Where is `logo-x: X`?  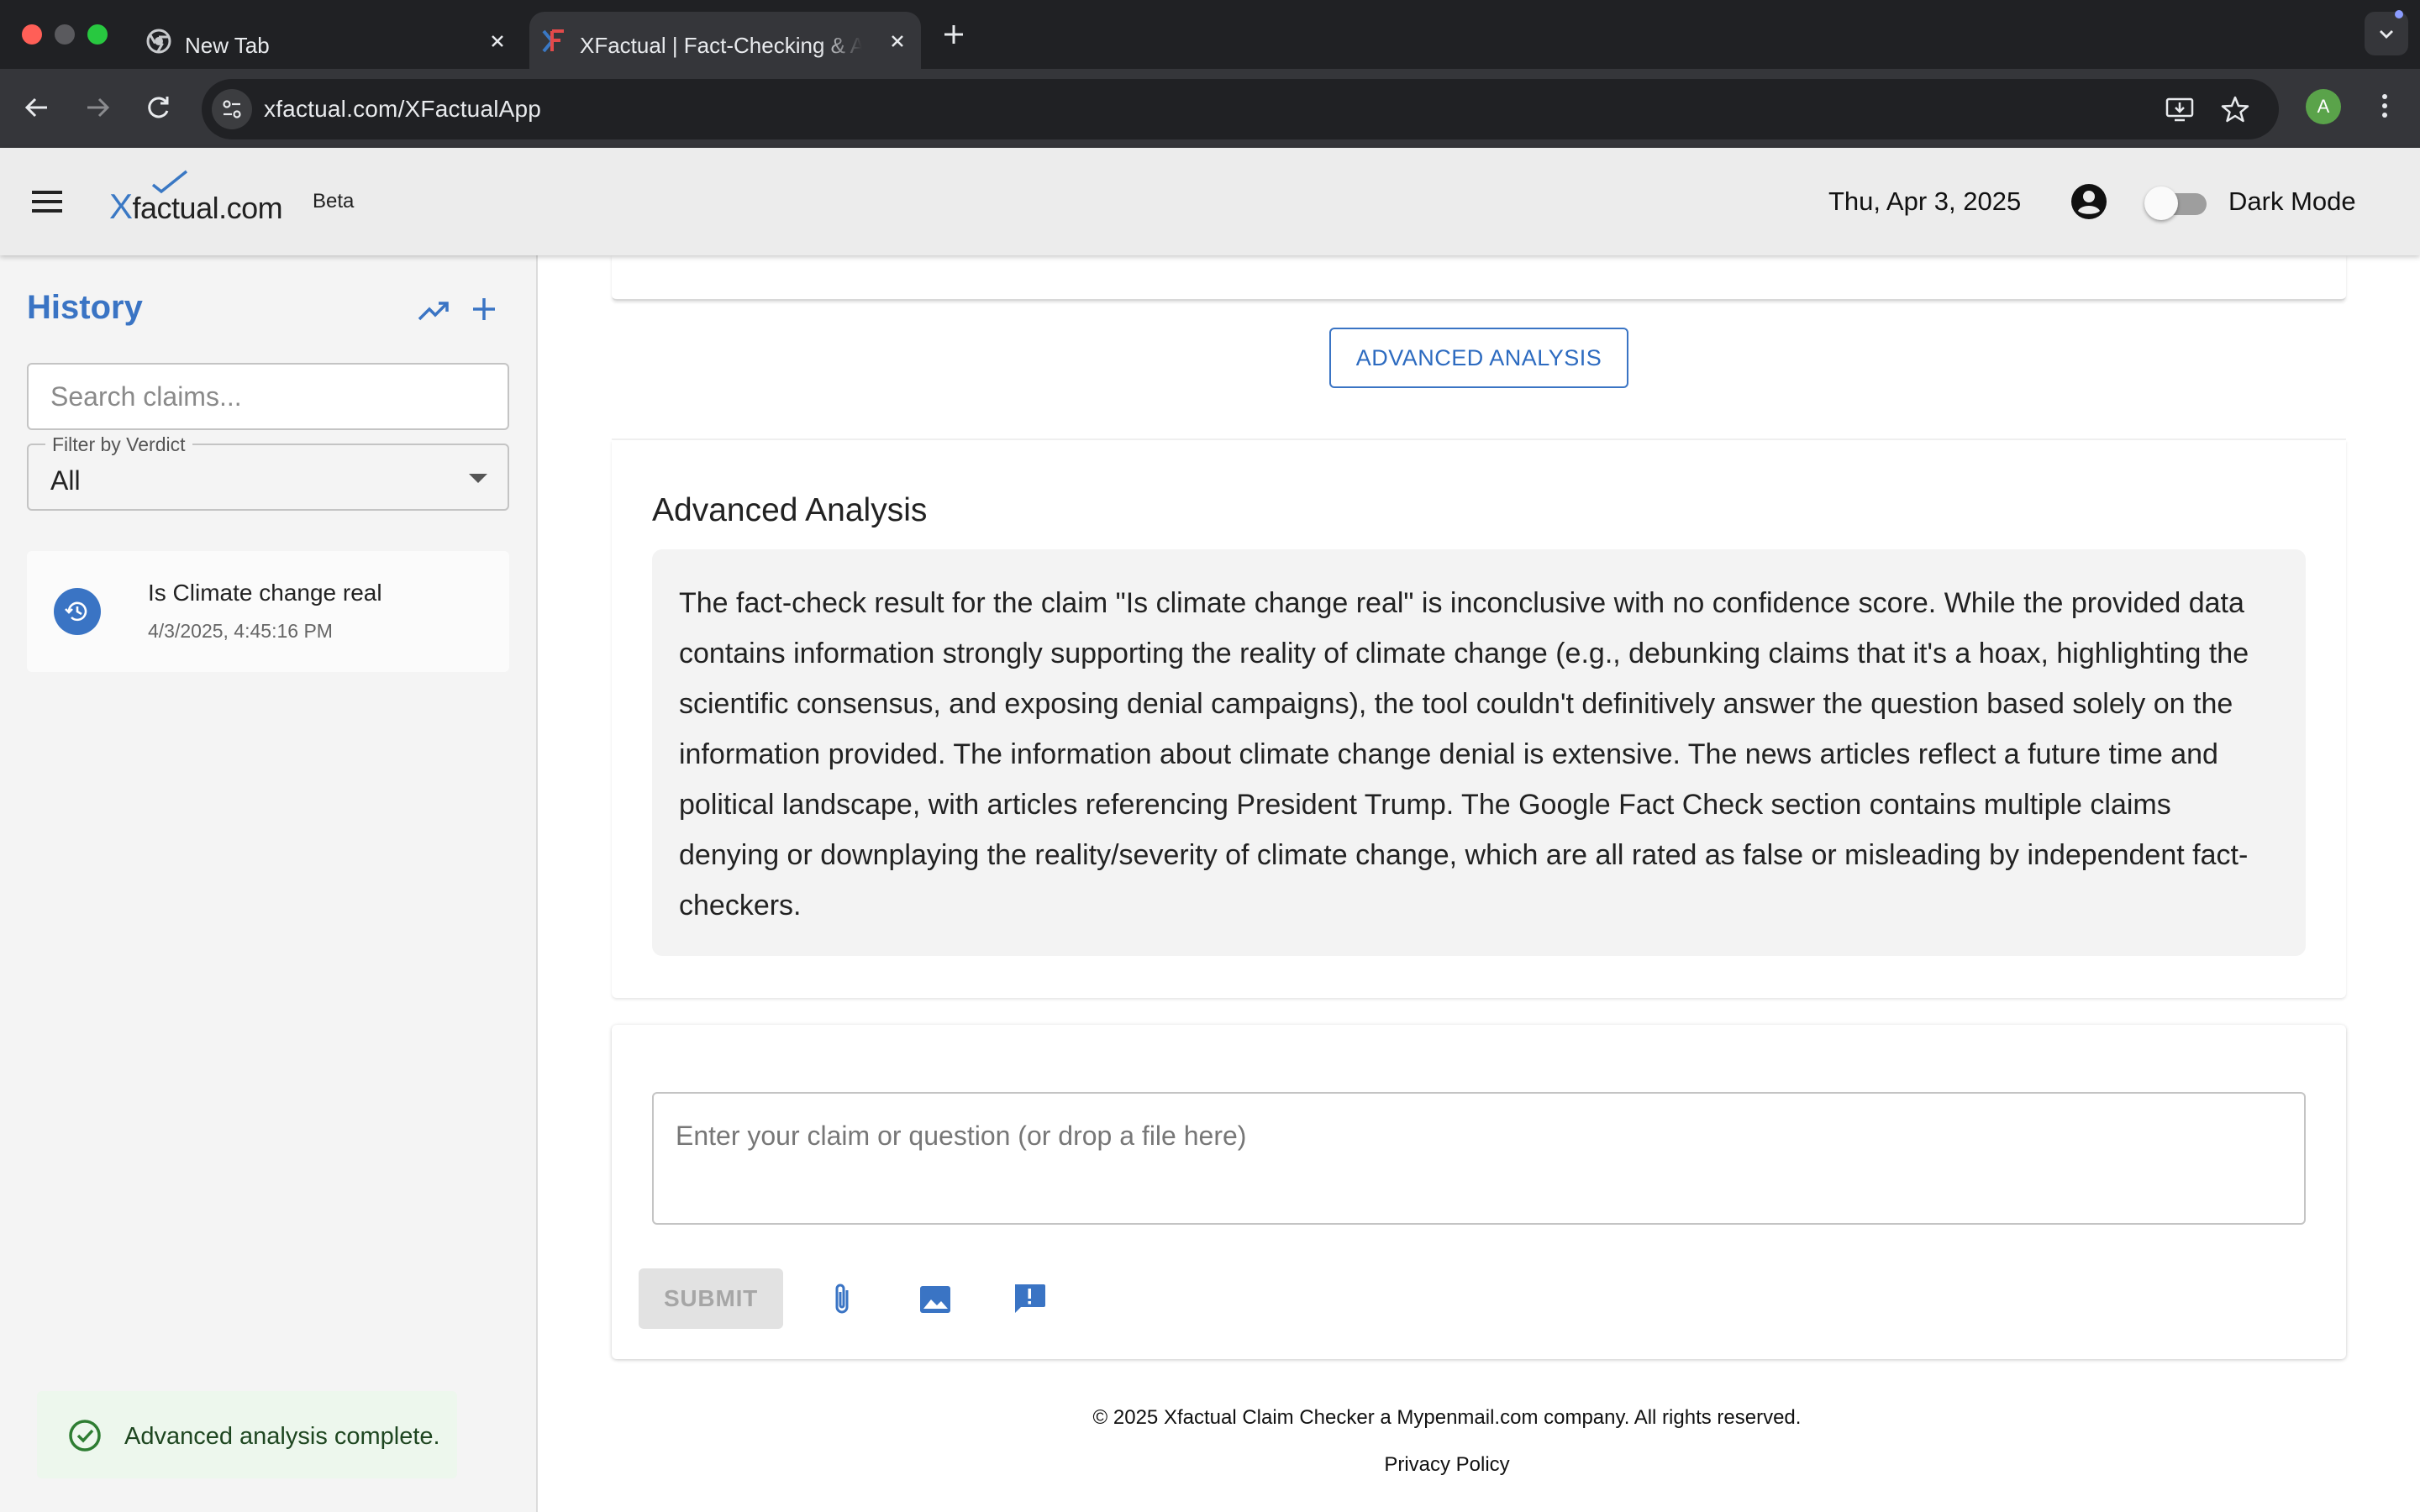 logo-x: X is located at coordinates (121, 206).